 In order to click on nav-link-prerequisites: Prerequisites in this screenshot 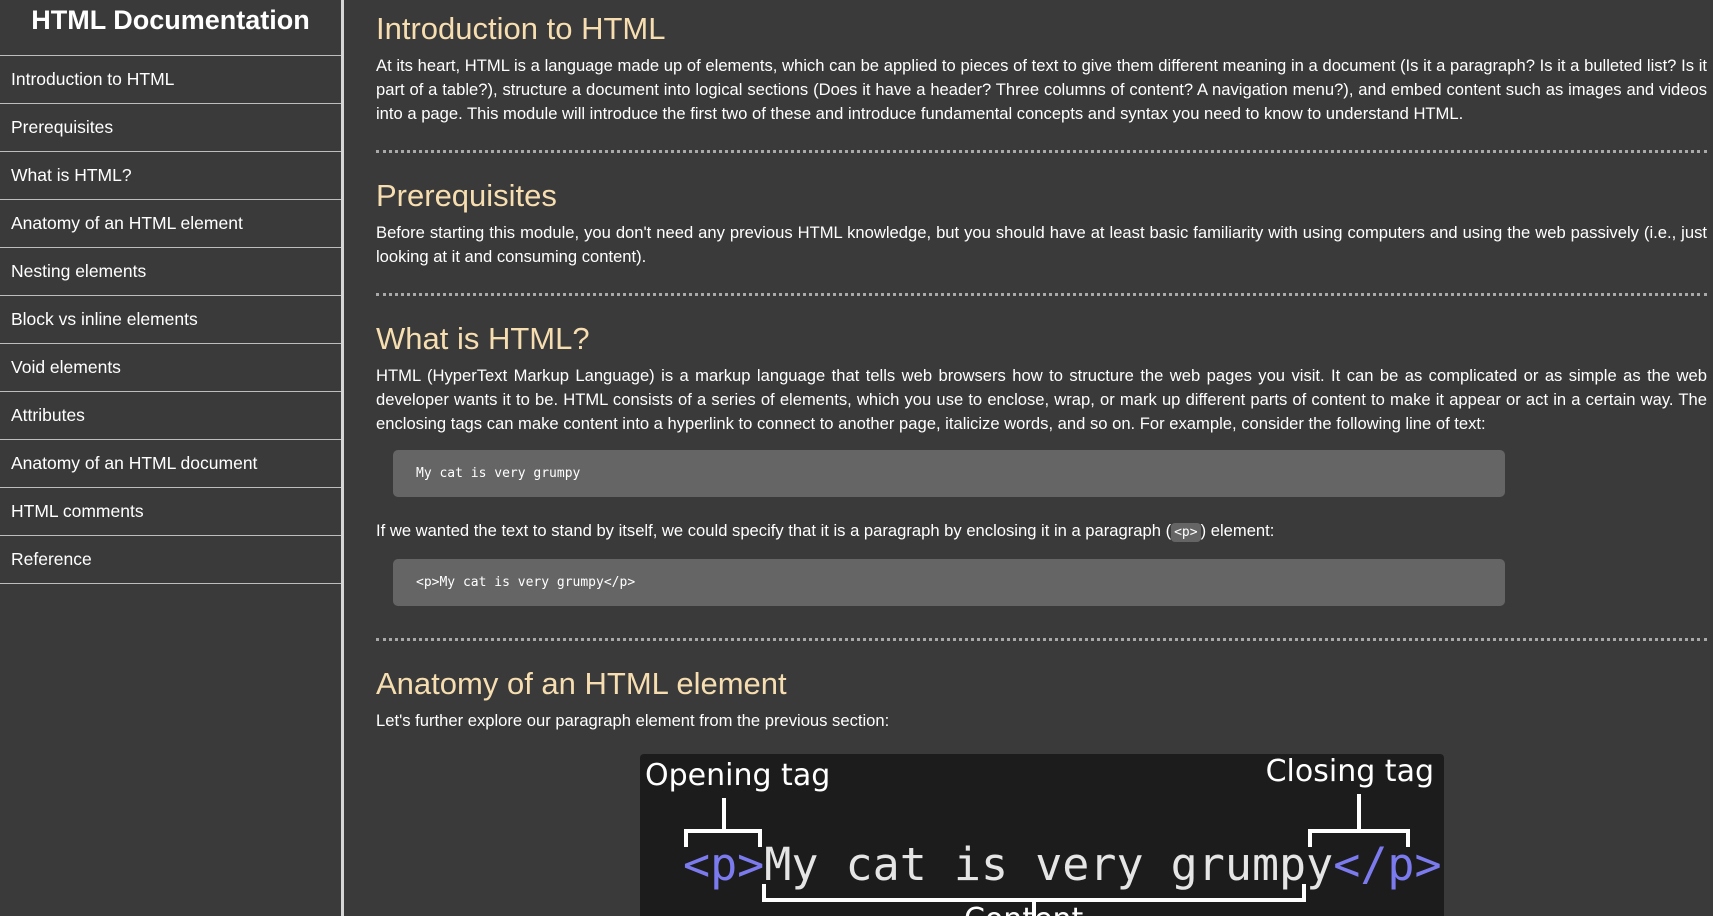, I will do `click(170, 128)`.